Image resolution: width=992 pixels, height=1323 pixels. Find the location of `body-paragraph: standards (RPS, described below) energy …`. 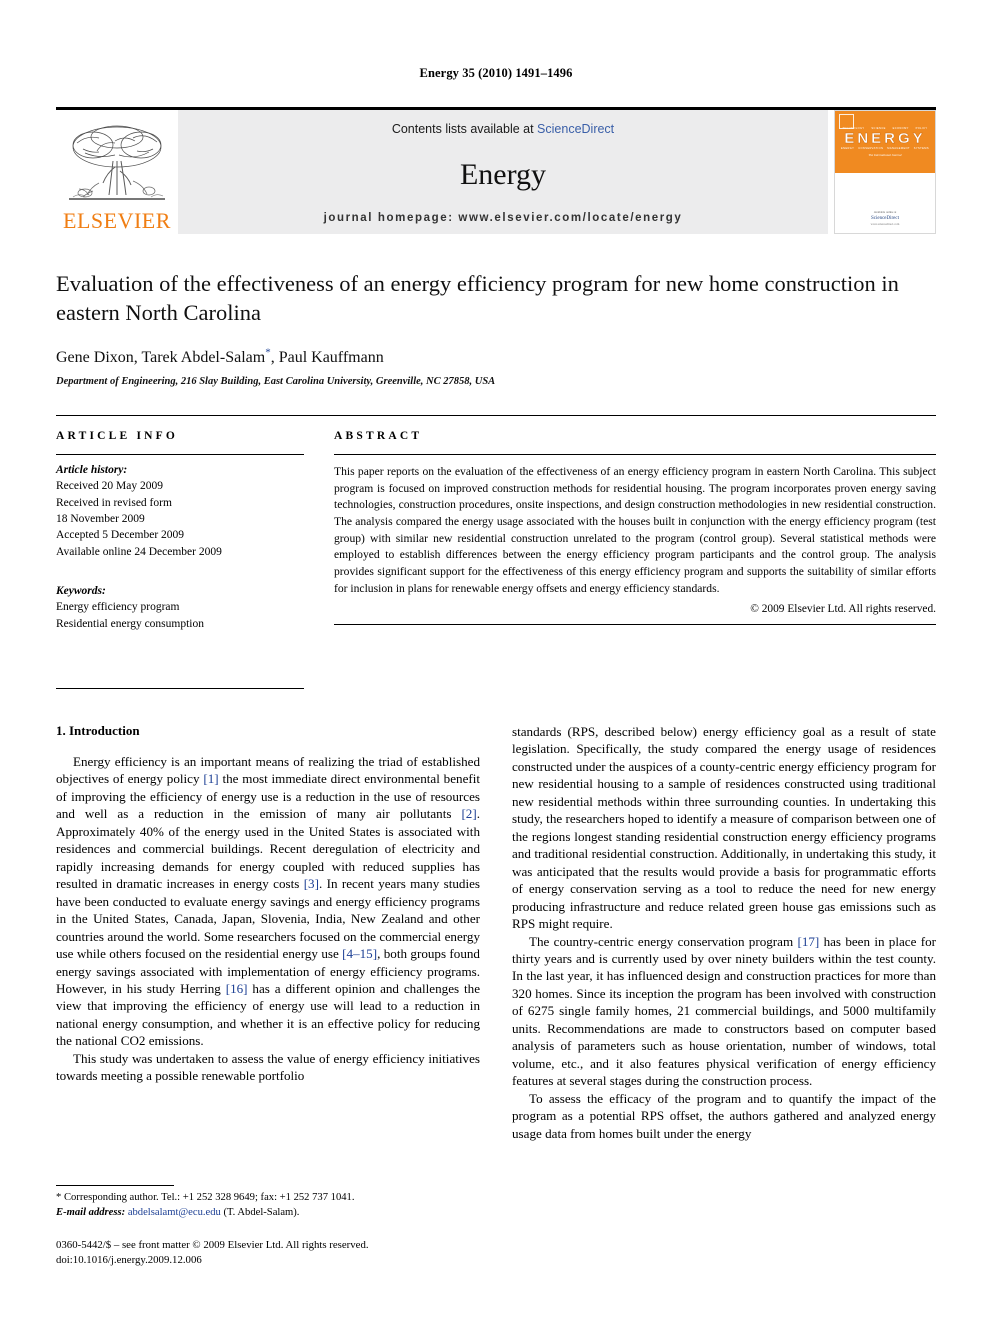

body-paragraph: standards (RPS, described below) energy … is located at coordinates (724, 827).